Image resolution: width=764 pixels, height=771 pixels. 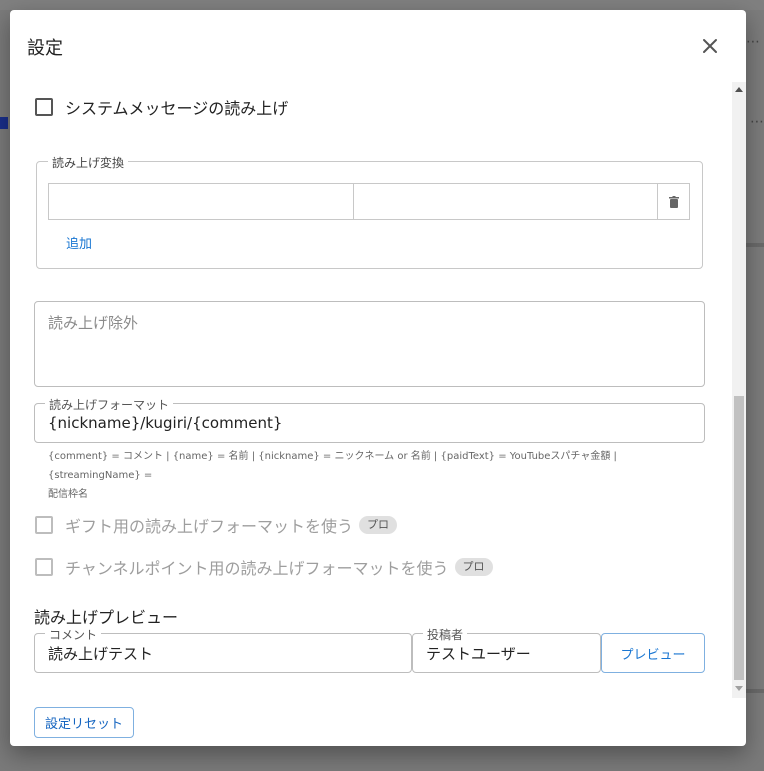 I want to click on system-message-checkbox, so click(x=44, y=107).